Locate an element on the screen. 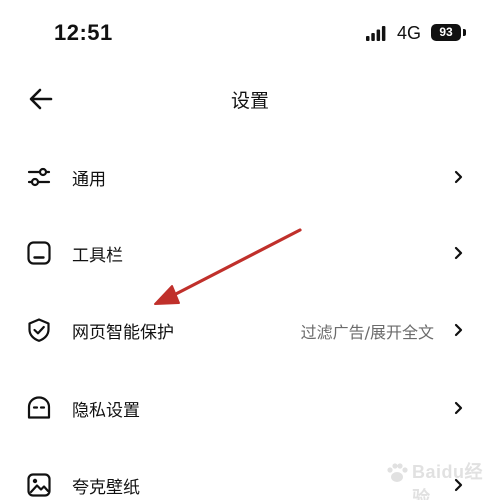  baidu-watermark: Baidu经验 is located at coordinates (439, 477).